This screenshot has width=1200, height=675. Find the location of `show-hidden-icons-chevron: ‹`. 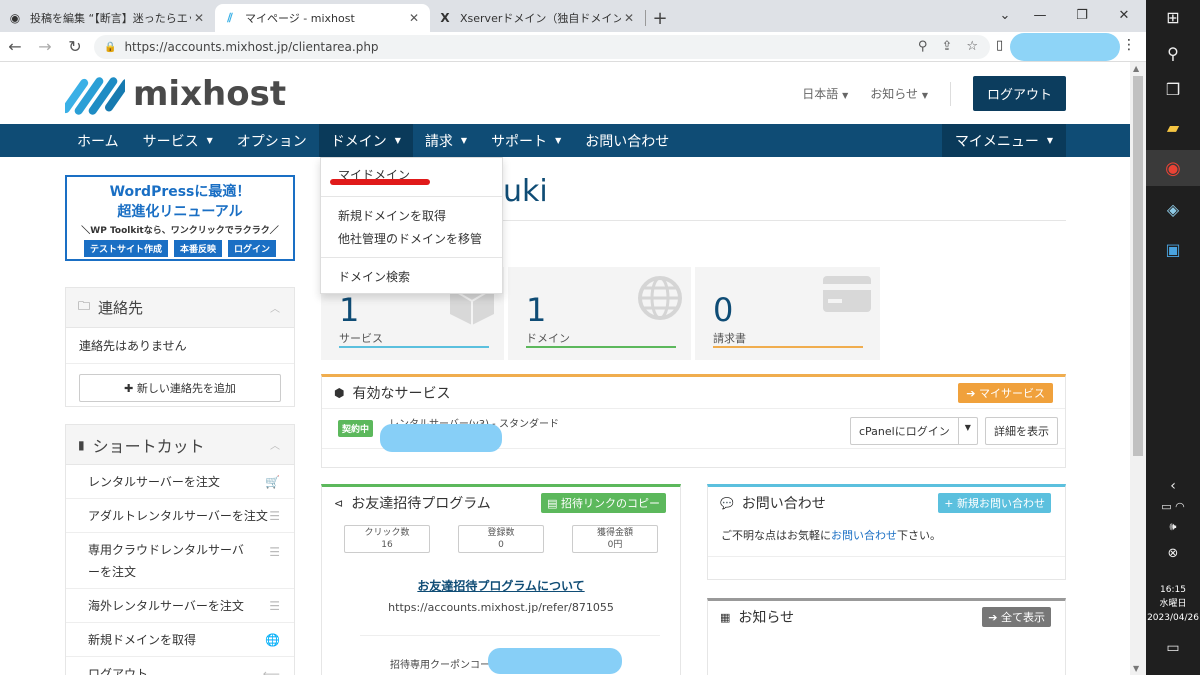

show-hidden-icons-chevron: ‹ is located at coordinates (1173, 486).